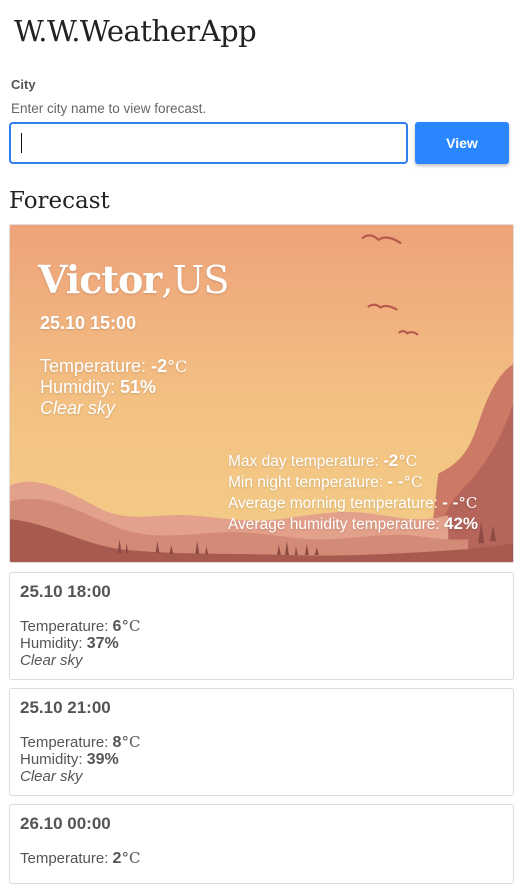  What do you see at coordinates (69, 759) in the screenshot?
I see `forecast-humidity: Humidity: 39%` at bounding box center [69, 759].